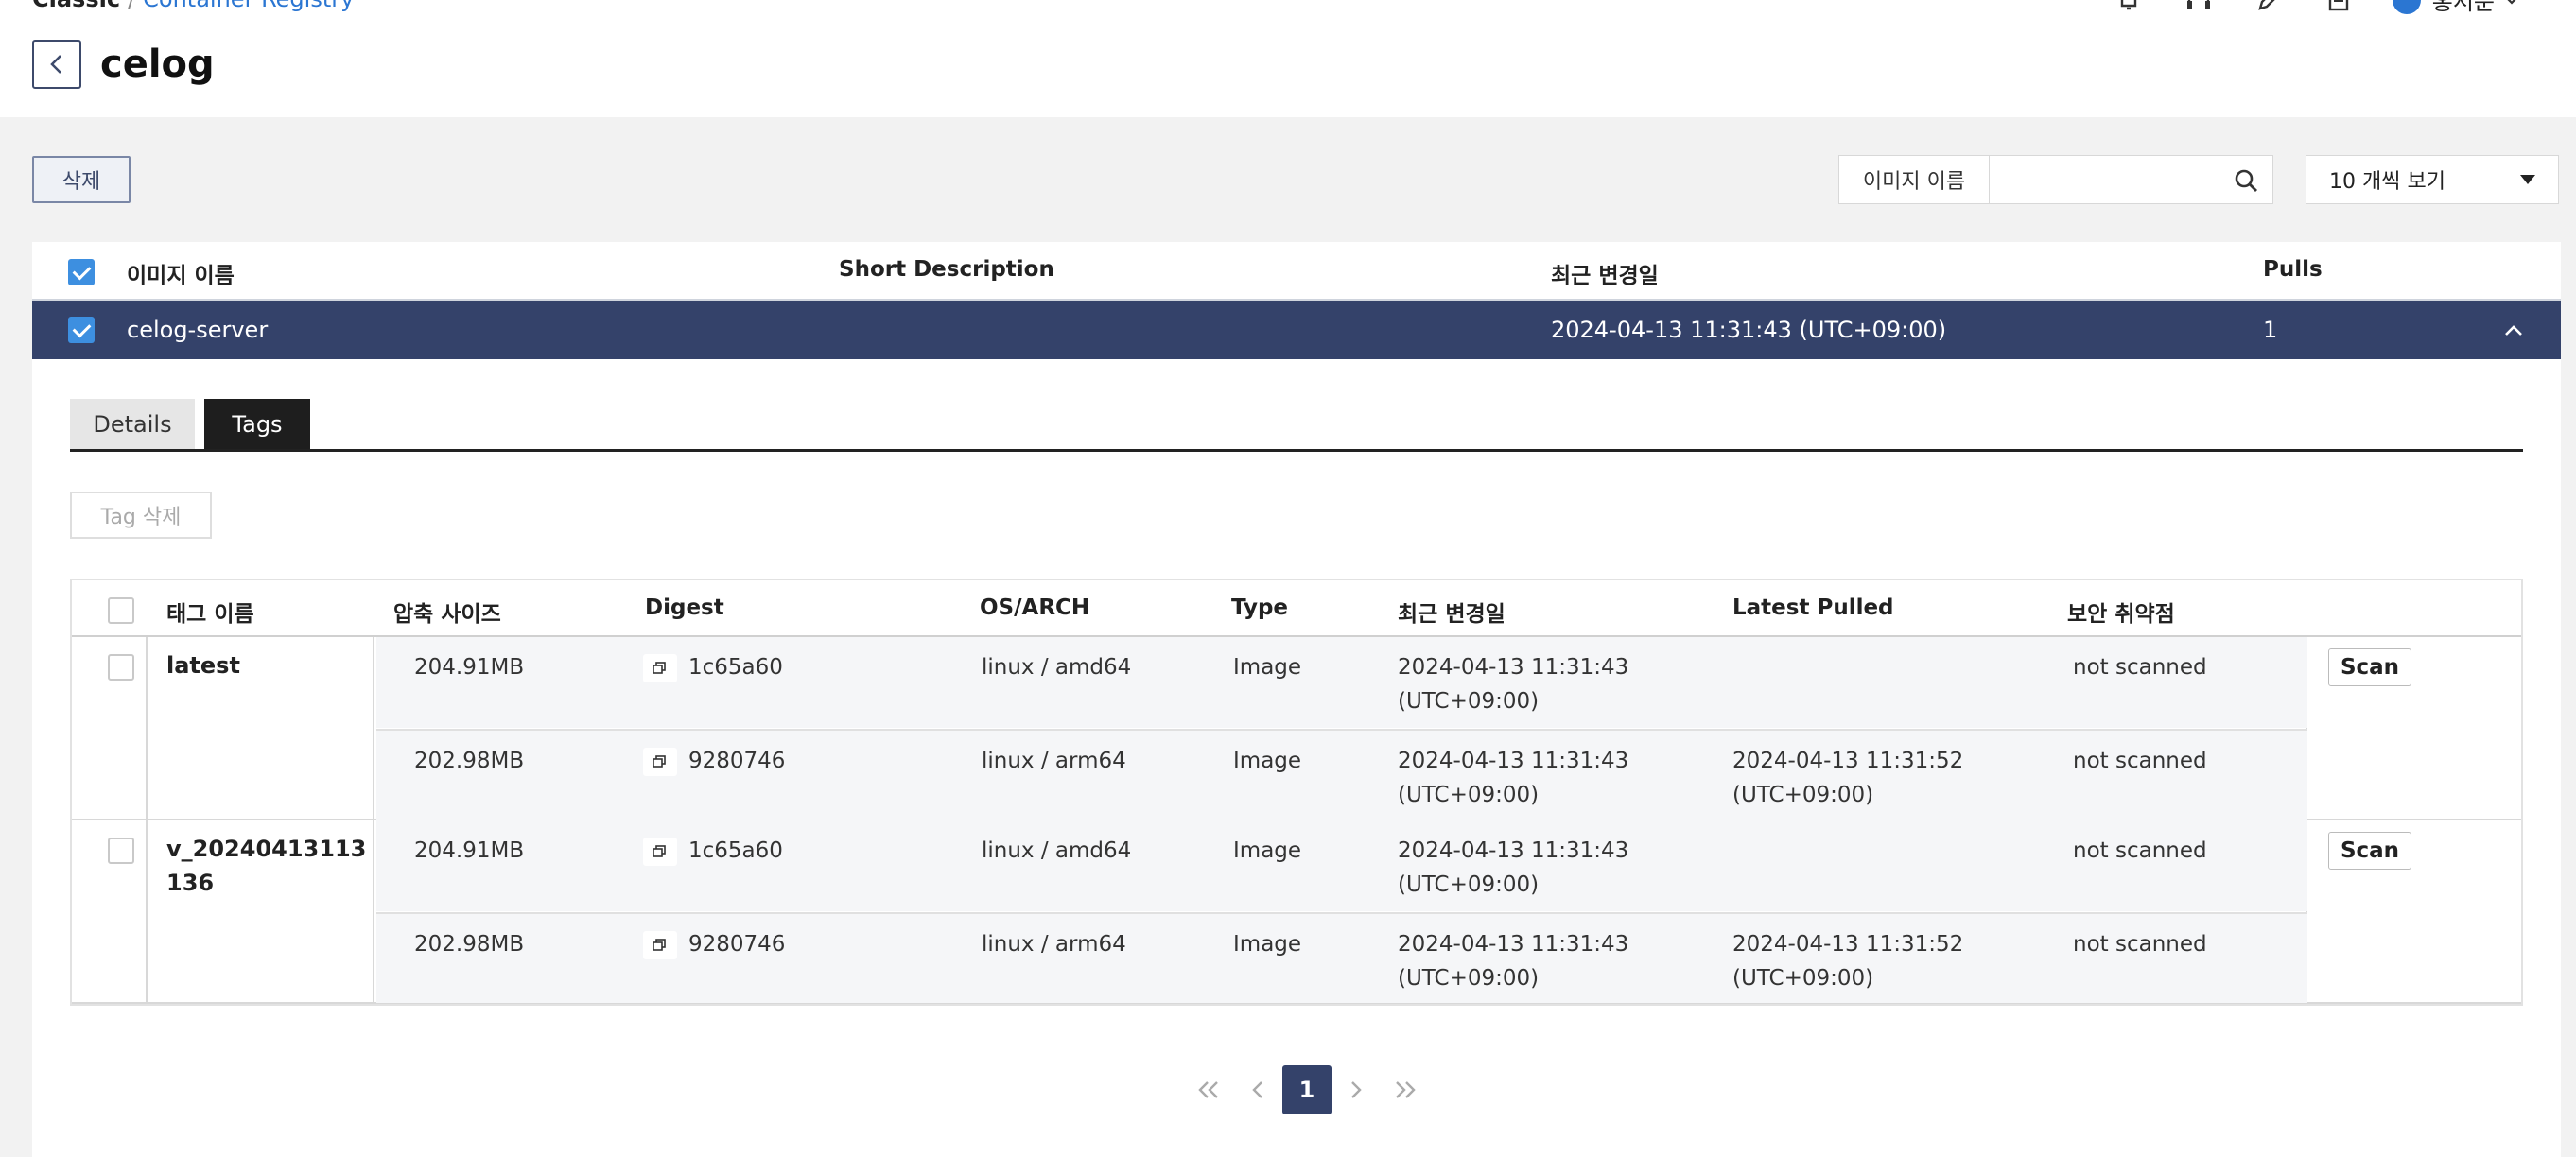 The width and height of the screenshot is (2576, 1157). Describe the element at coordinates (1605, 273) in the screenshot. I see `column-header-updated: 최근 변경일` at that location.